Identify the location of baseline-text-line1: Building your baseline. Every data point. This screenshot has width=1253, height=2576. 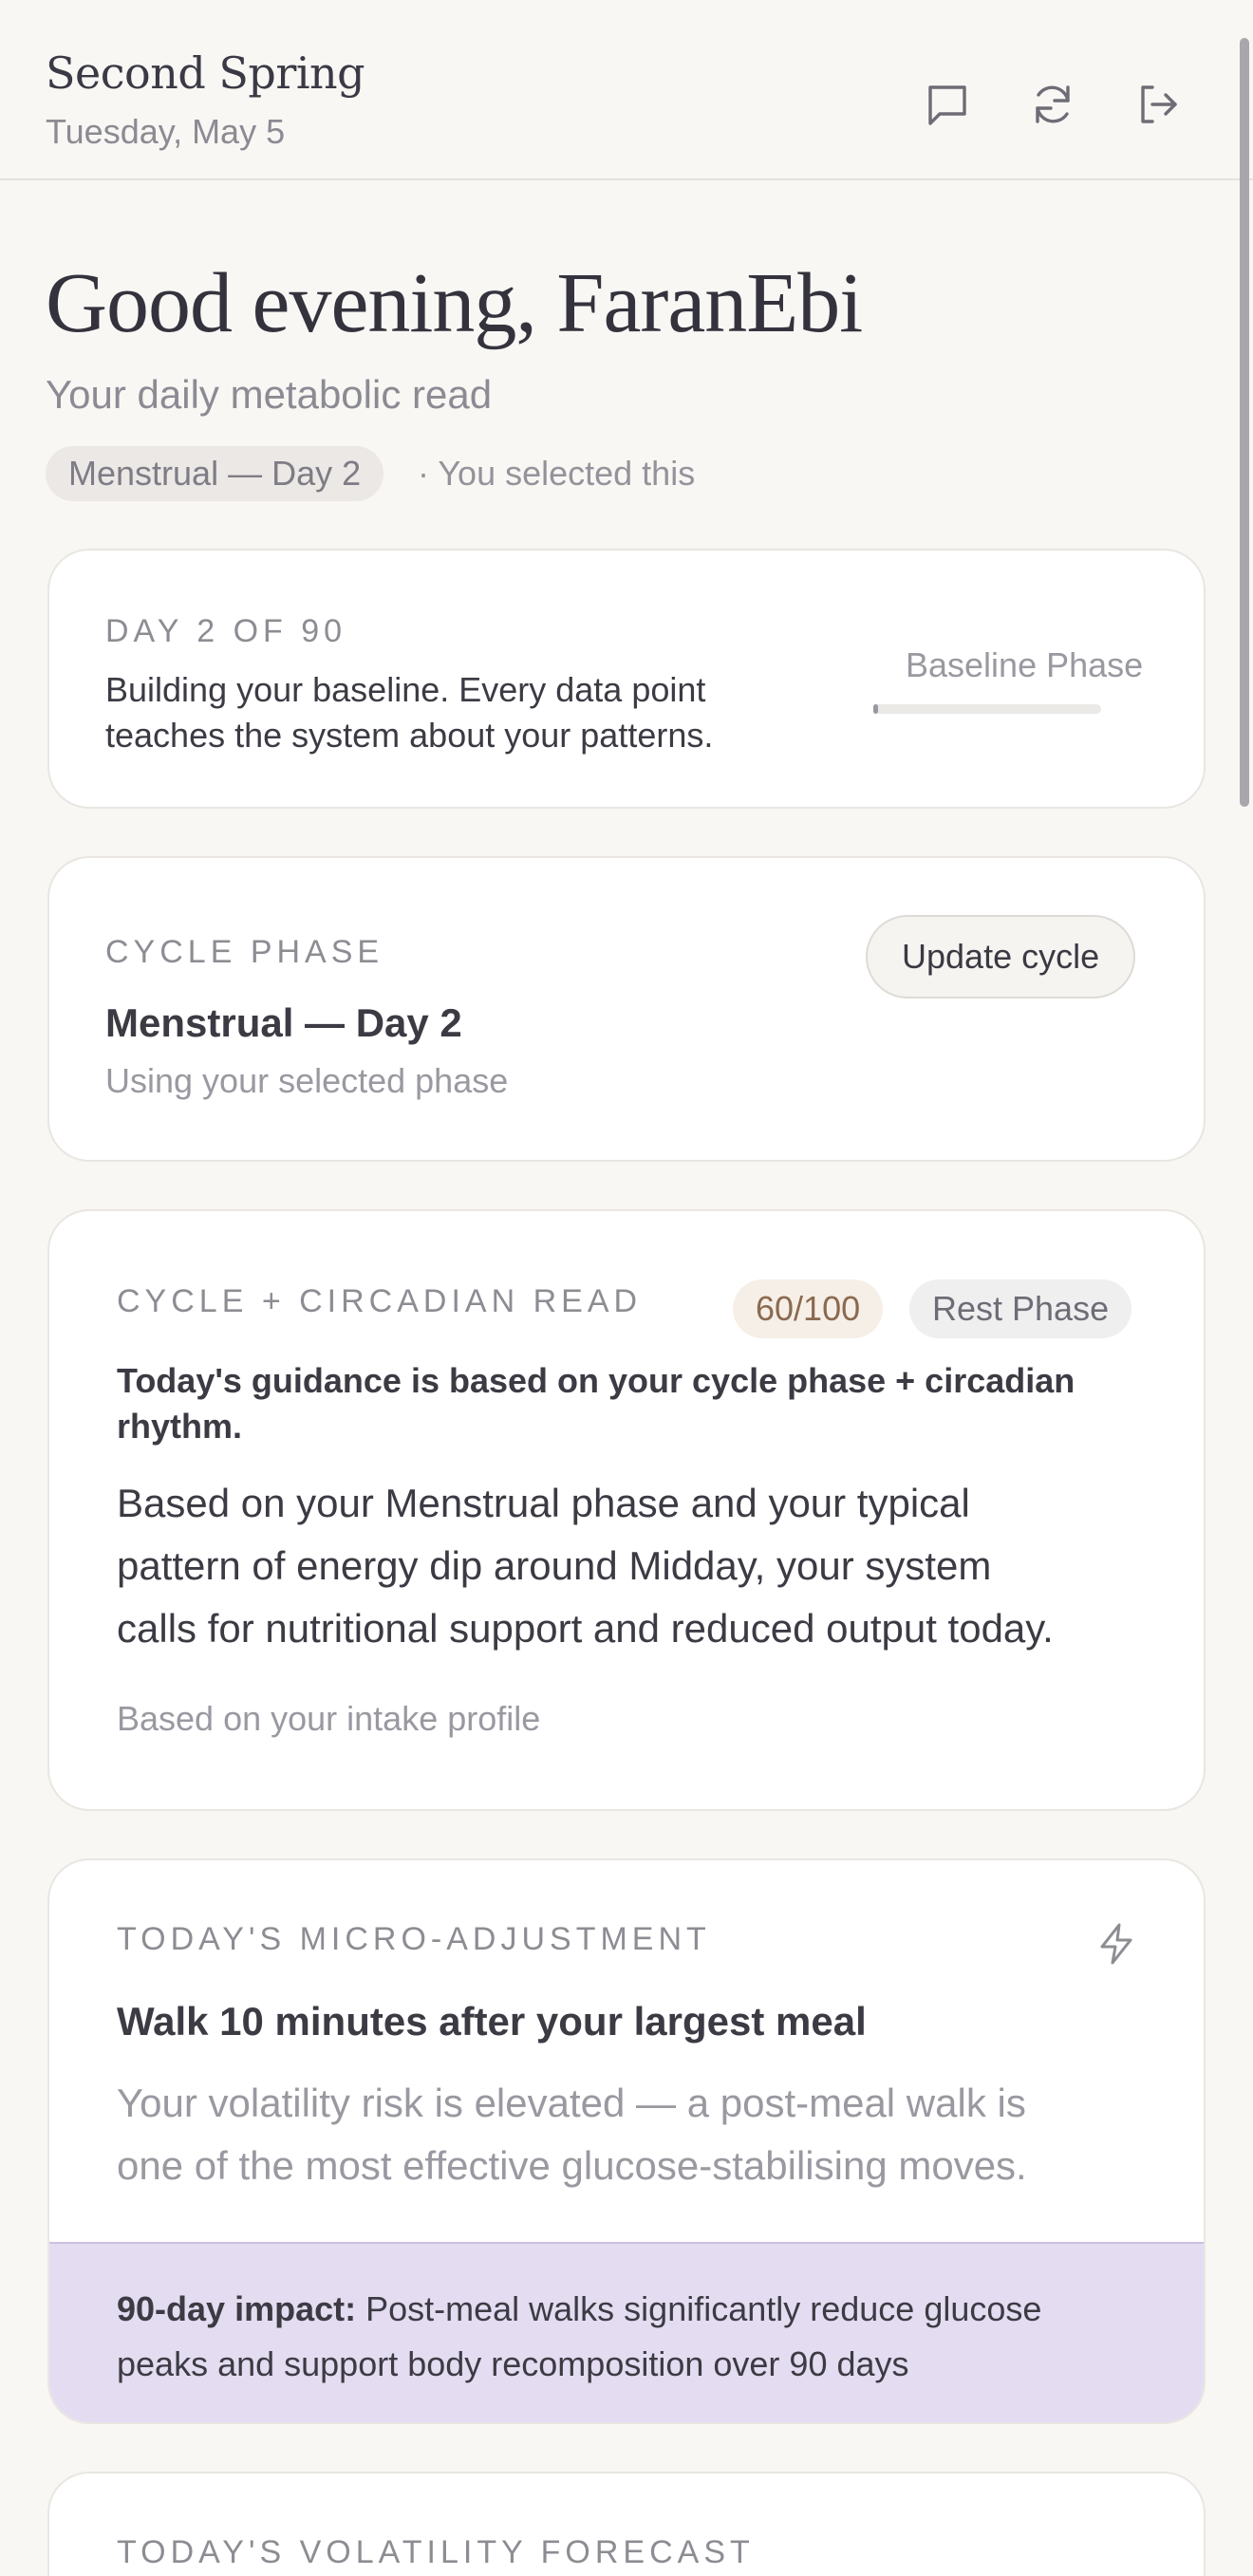
(405, 689).